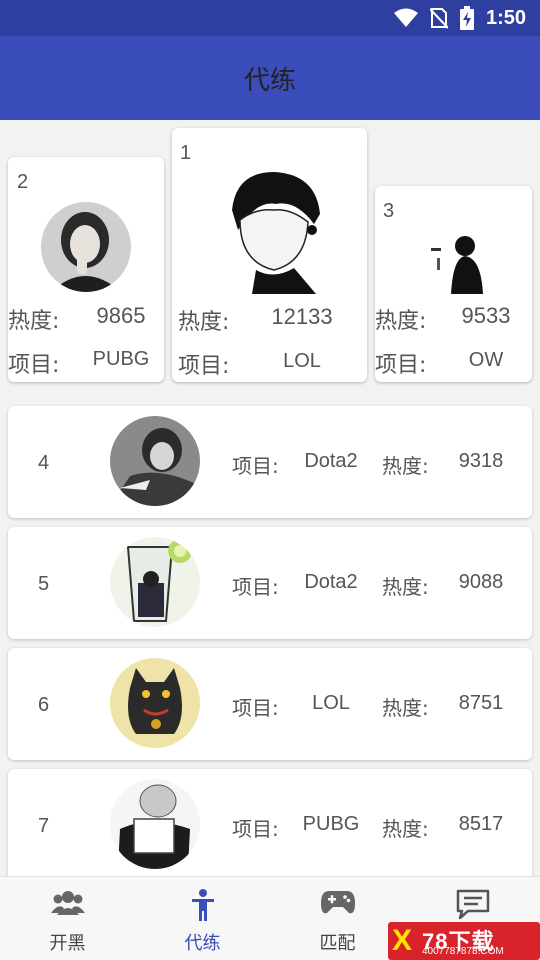  I want to click on group-icon, so click(67, 903).